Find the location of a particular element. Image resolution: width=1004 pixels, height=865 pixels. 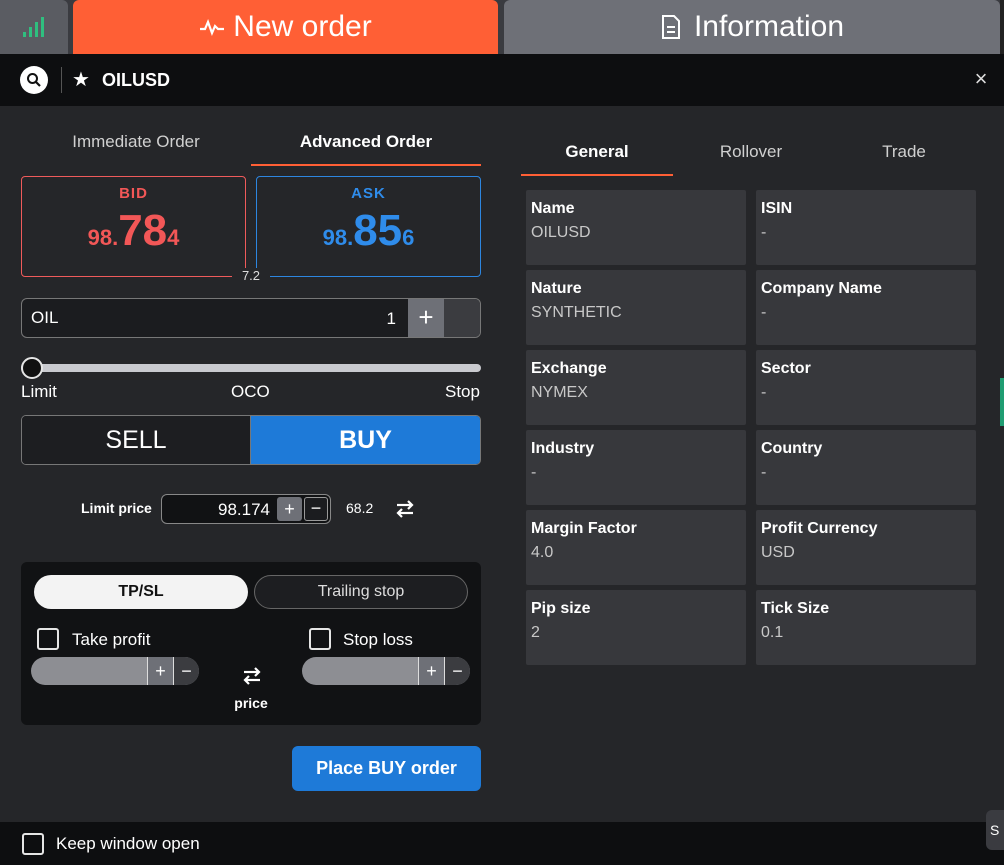

keep-window-open-checkbox is located at coordinates (33, 844).